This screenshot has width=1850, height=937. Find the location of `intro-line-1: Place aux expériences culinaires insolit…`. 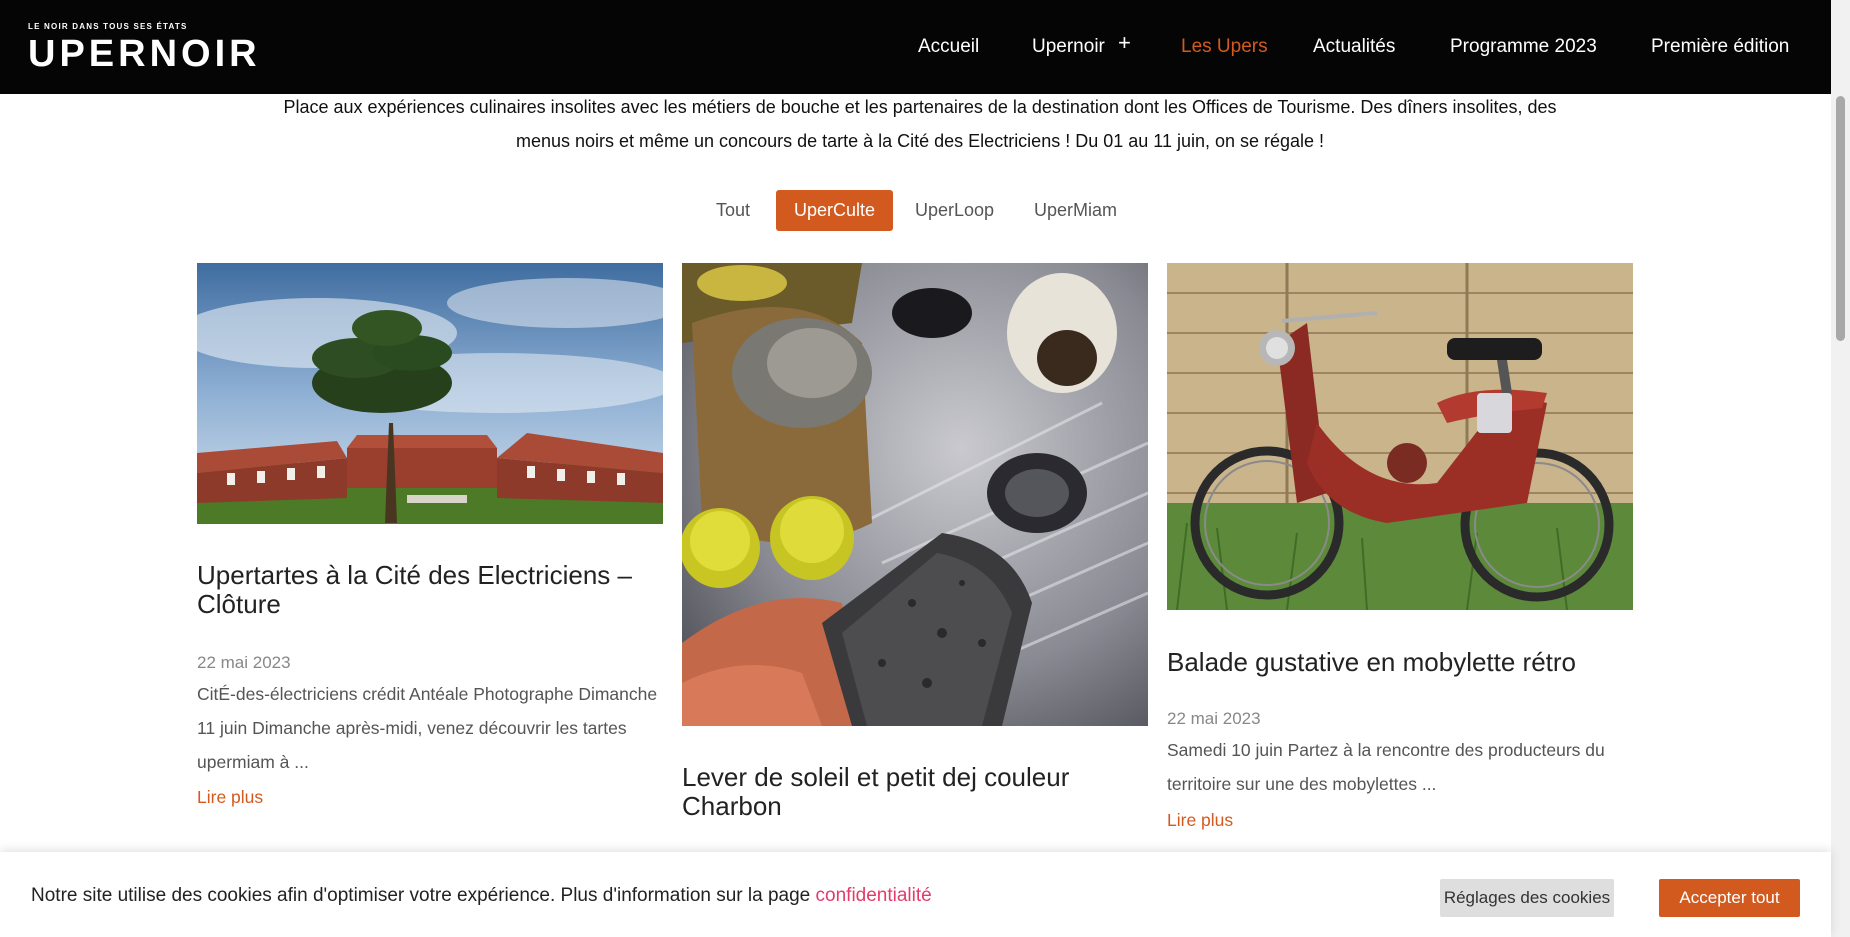

intro-line-1: Place aux expériences culinaires insolit… is located at coordinates (920, 107).